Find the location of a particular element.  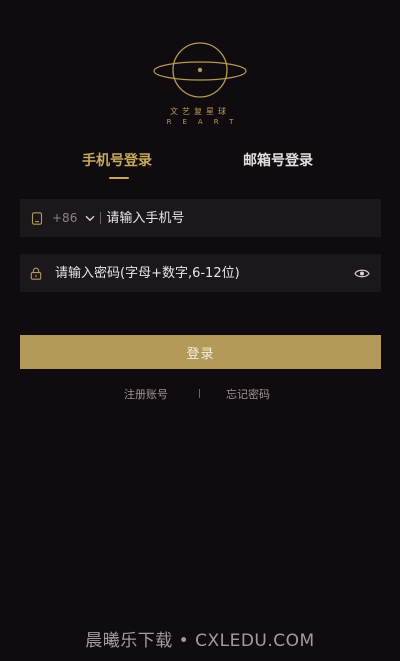

eye-icon is located at coordinates (362, 273).